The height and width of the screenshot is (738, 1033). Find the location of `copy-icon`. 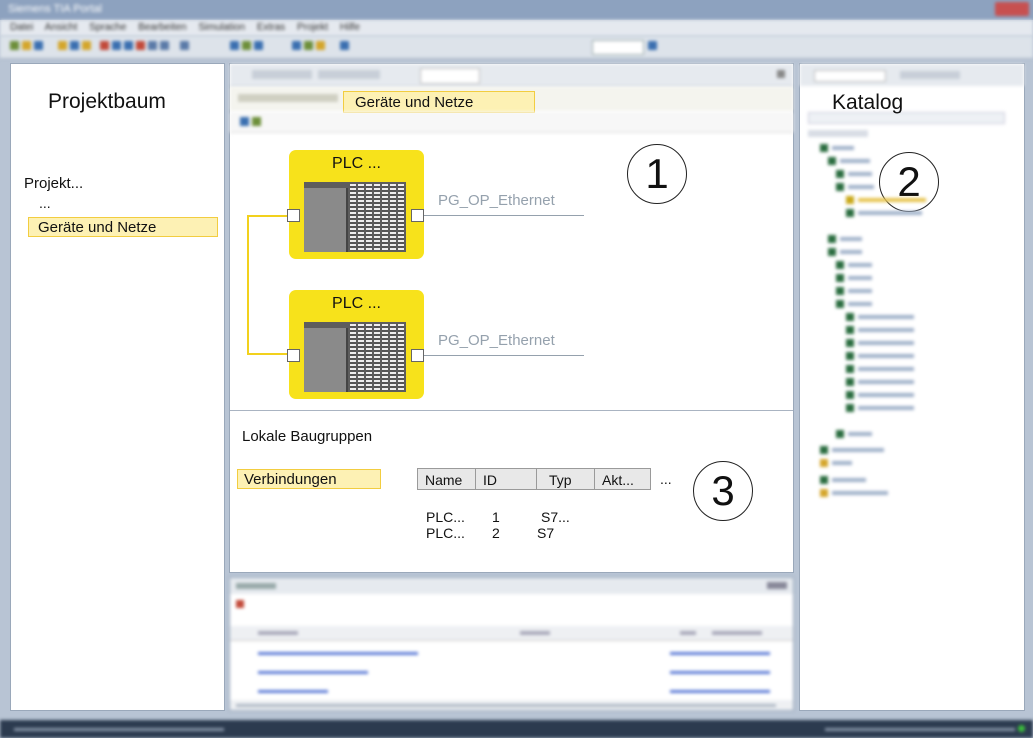

copy-icon is located at coordinates (74, 45).